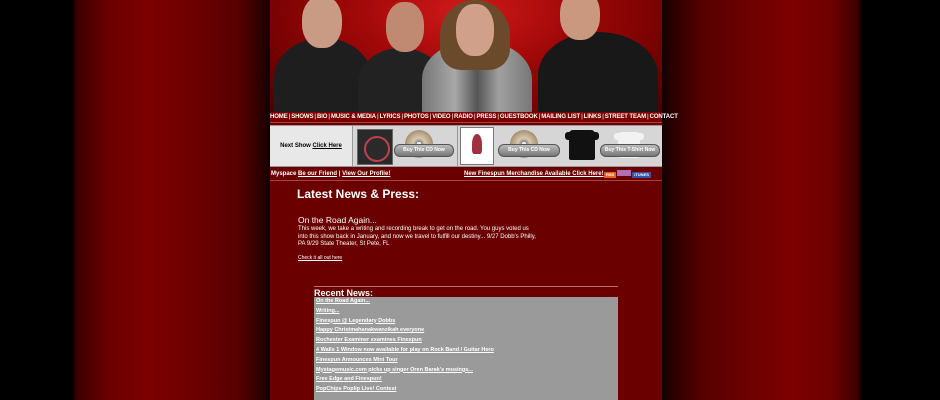 Image resolution: width=940 pixels, height=400 pixels. Describe the element at coordinates (463, 117) in the screenshot. I see `nav-item-radio: RADIO` at that location.